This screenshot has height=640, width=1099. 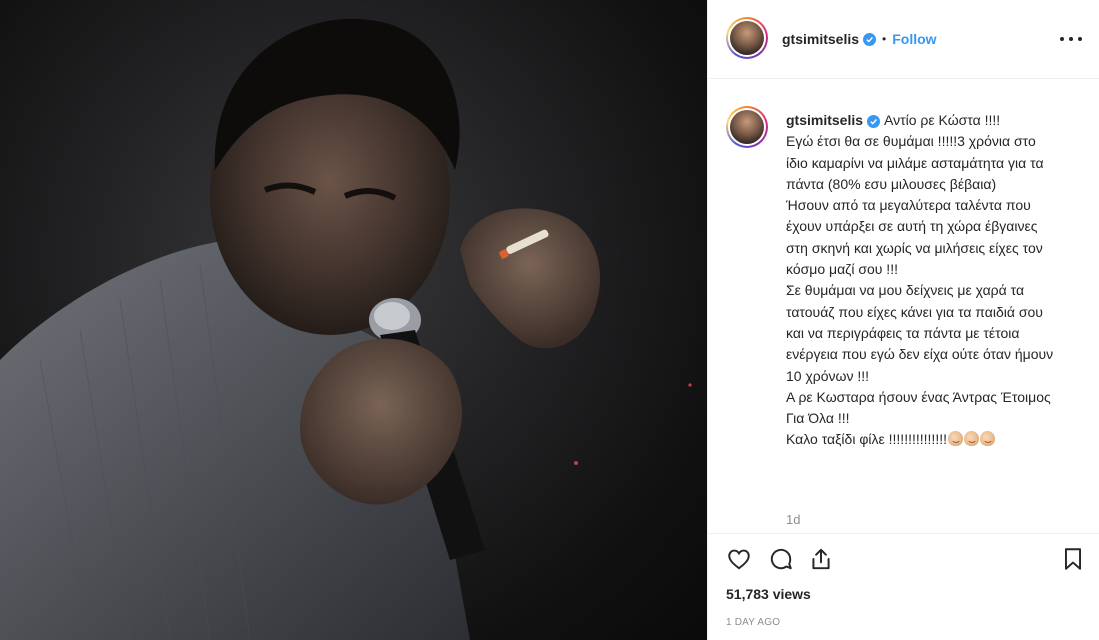 What do you see at coordinates (942, 120) in the screenshot?
I see `caption-line: Αντίο ρε Κώστα !!!!` at bounding box center [942, 120].